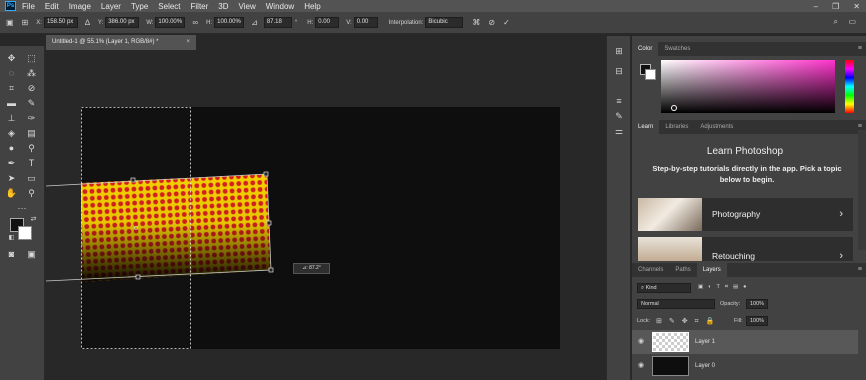 This screenshot has width=866, height=380. What do you see at coordinates (11, 118) in the screenshot?
I see `stamp-tool-icon: ⊥` at bounding box center [11, 118].